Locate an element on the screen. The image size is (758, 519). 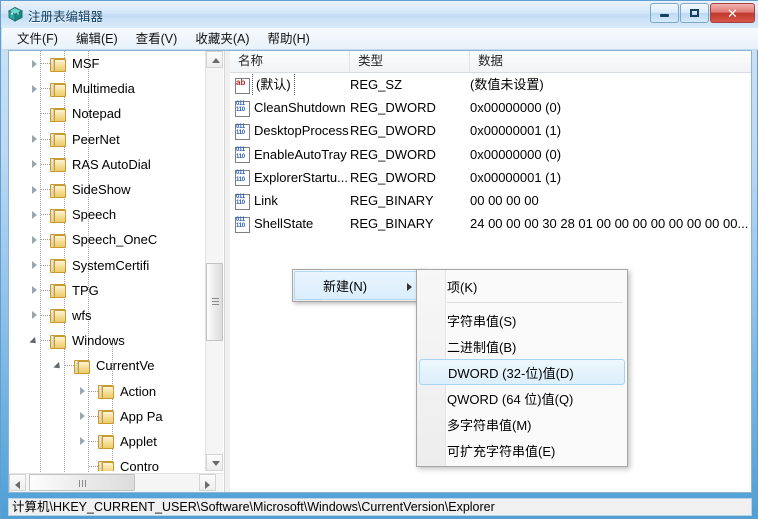
value-name-cell: 011 110 EnableAutoTray is located at coordinates (290, 154).